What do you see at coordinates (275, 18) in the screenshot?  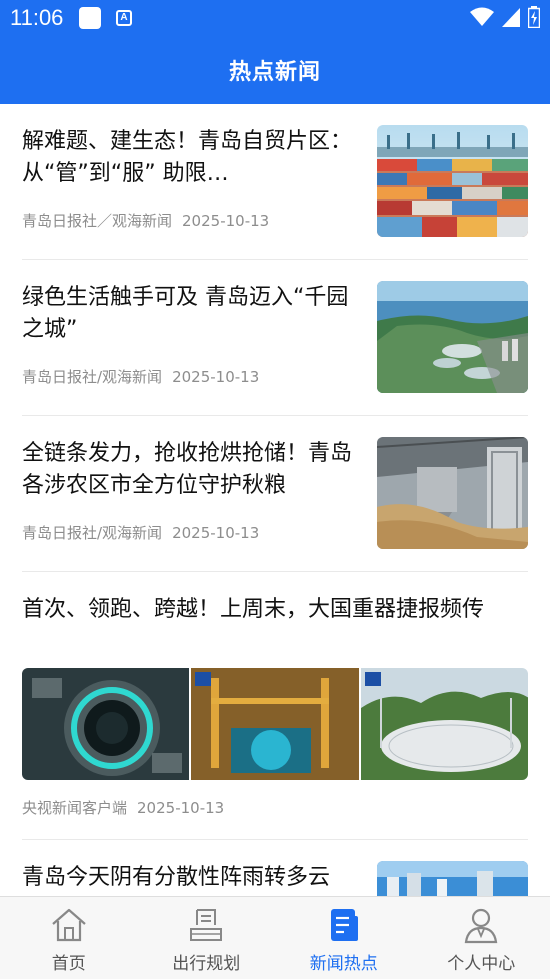 I see `status-bar: 11:06 A` at bounding box center [275, 18].